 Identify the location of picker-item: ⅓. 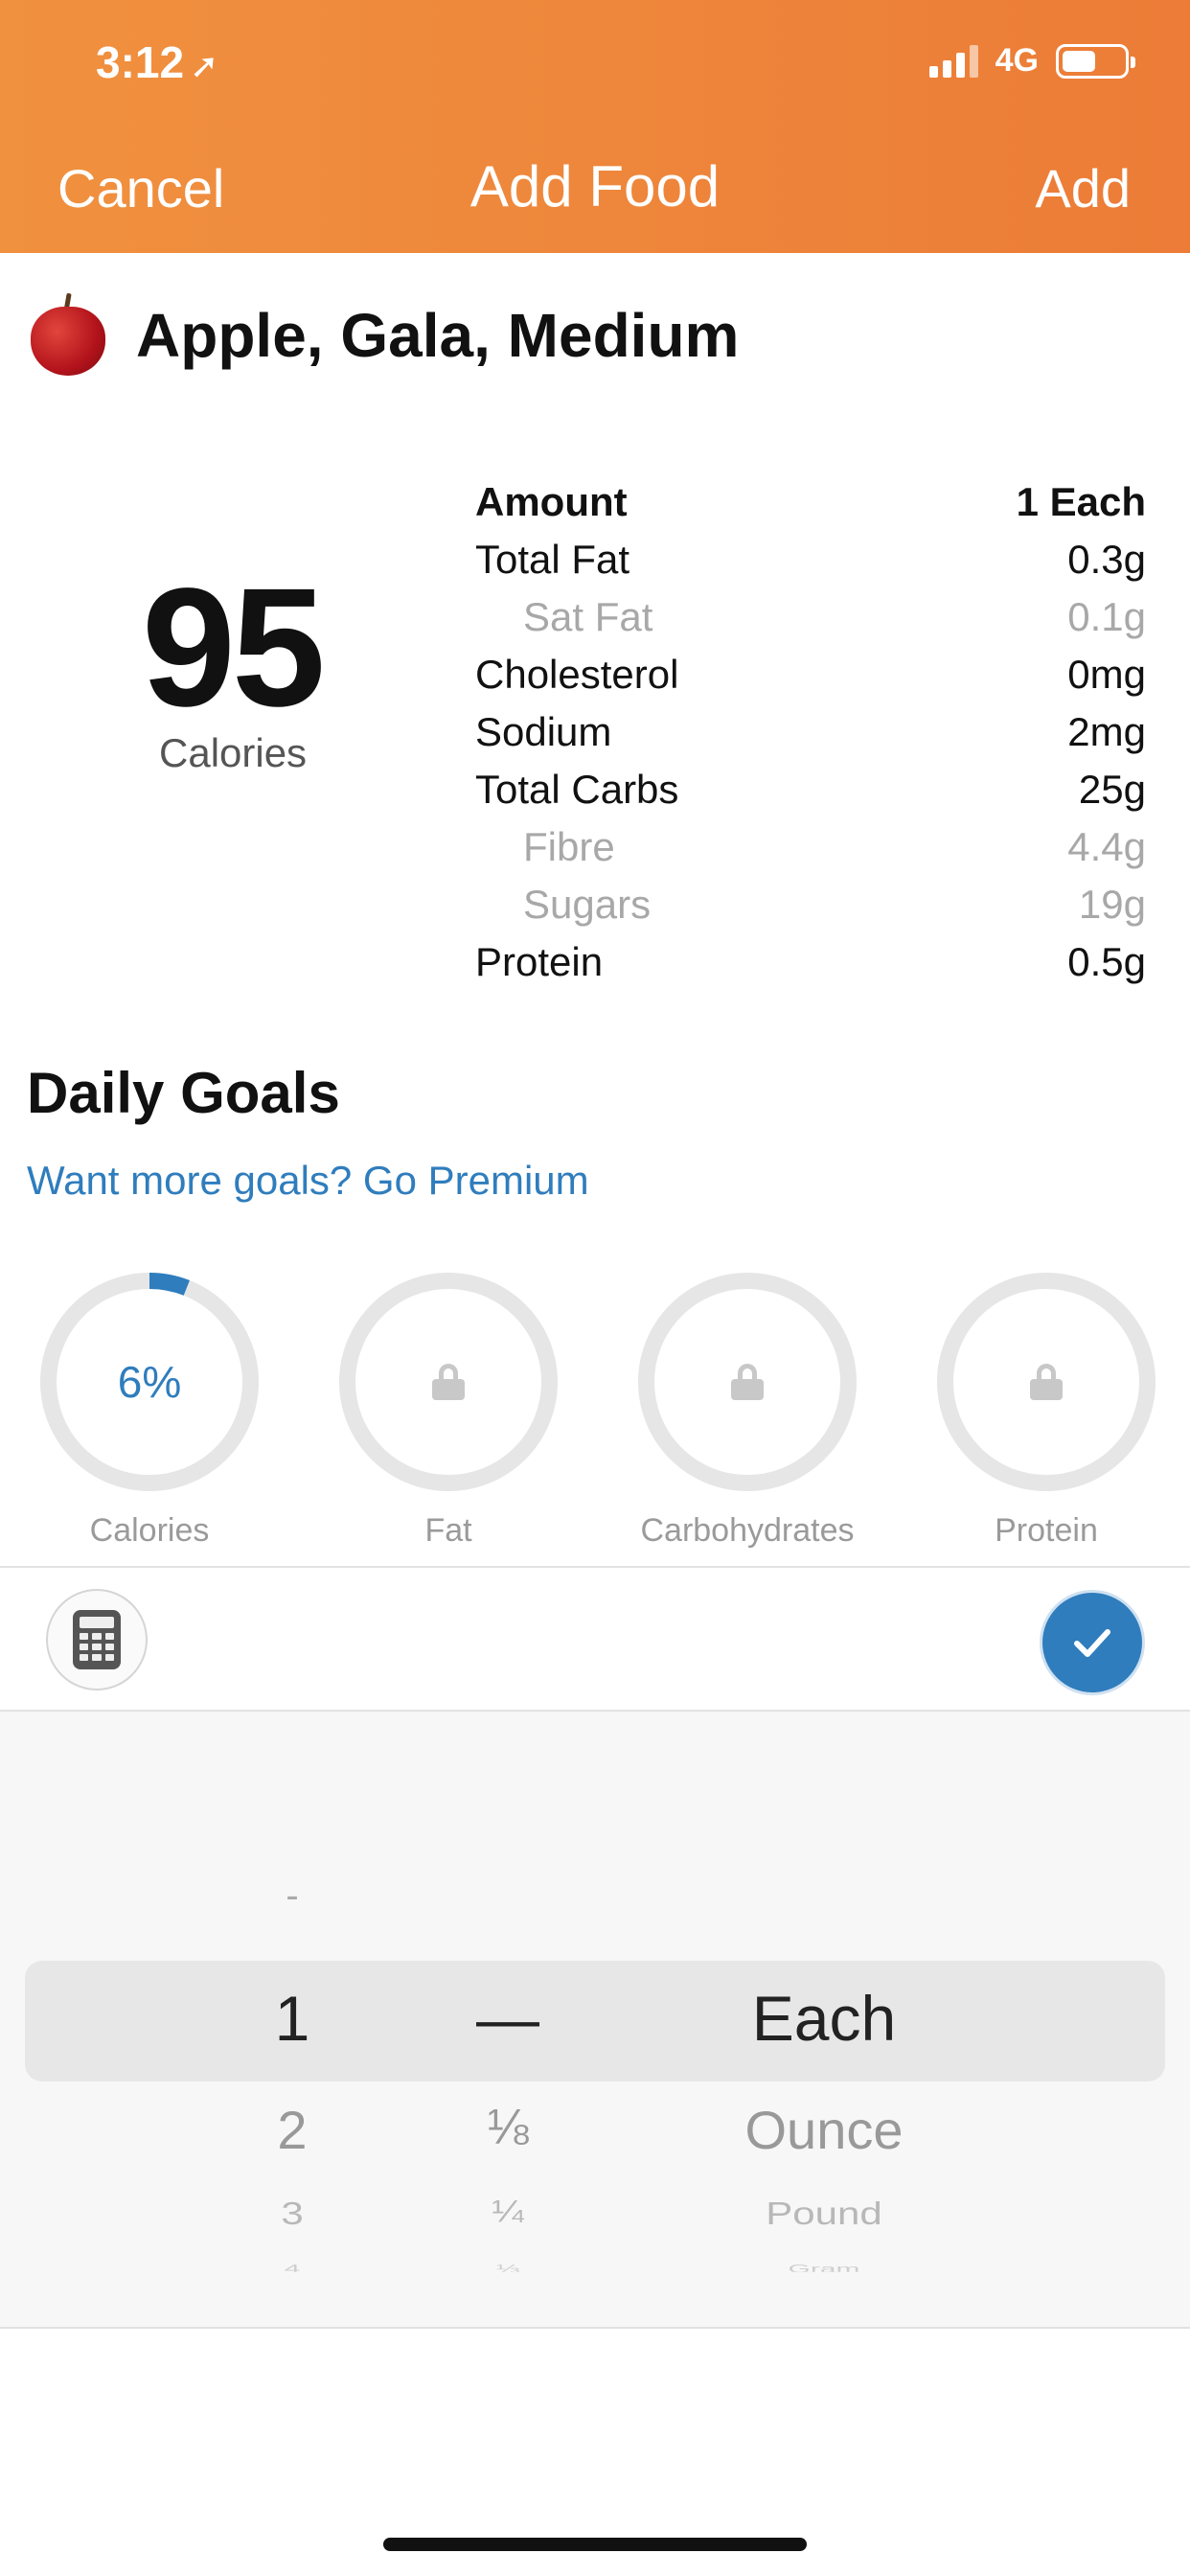
(508, 2267).